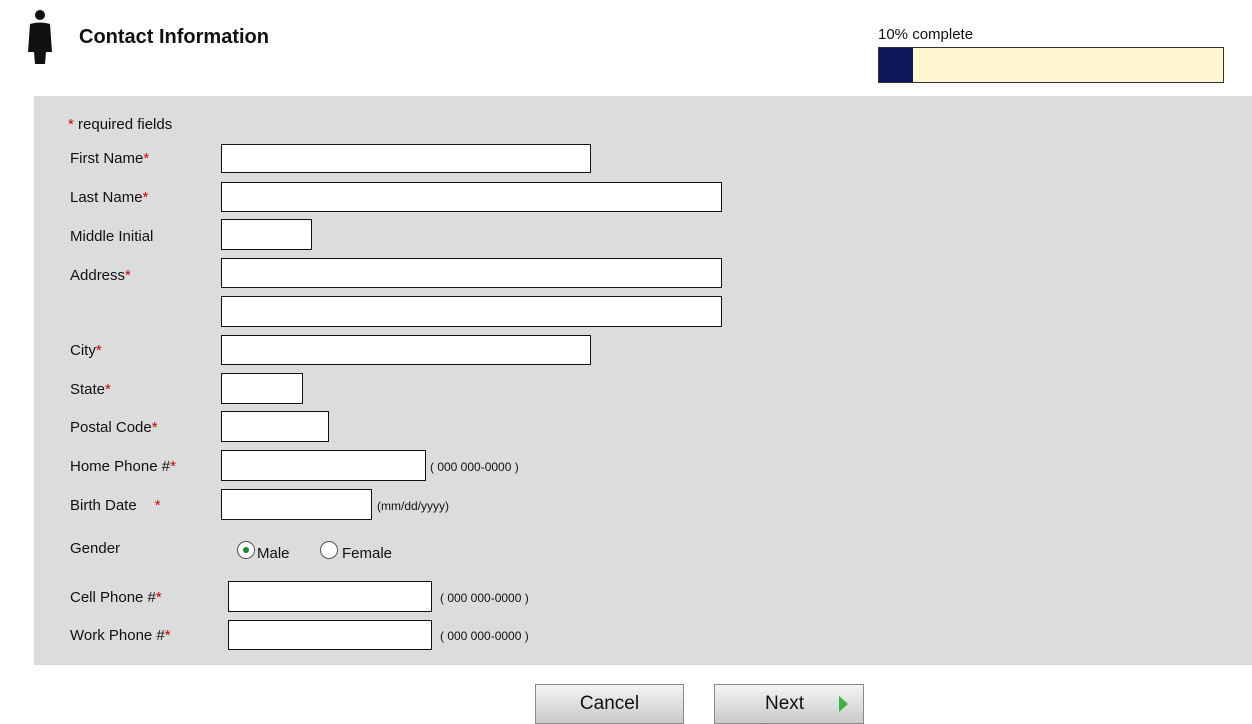  Describe the element at coordinates (174, 37) in the screenshot. I see `page-title: Contact Information` at that location.